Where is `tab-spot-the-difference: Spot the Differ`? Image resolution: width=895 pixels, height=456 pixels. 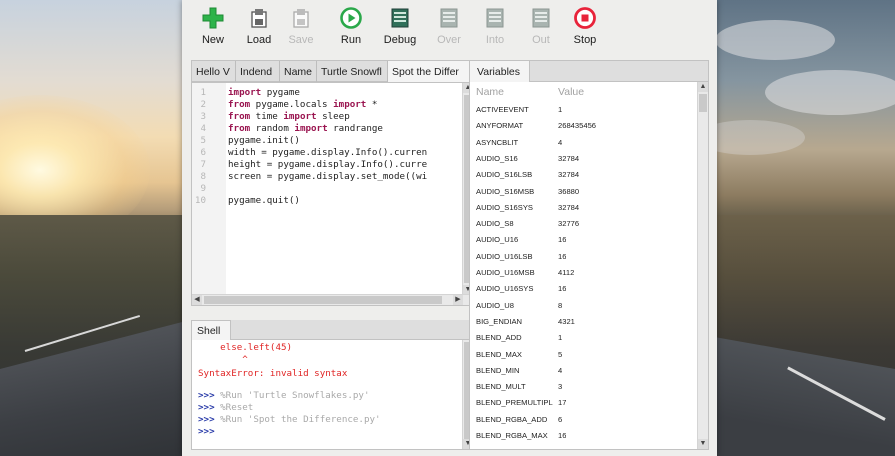
tab-spot-the-difference: Spot the Differ is located at coordinates (431, 71).